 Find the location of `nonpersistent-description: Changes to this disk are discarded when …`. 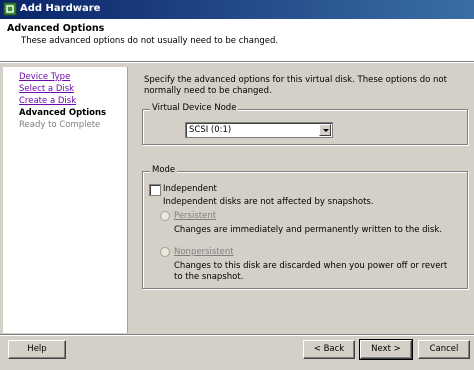

nonpersistent-description: Changes to this disk are discarded when … is located at coordinates (311, 271).